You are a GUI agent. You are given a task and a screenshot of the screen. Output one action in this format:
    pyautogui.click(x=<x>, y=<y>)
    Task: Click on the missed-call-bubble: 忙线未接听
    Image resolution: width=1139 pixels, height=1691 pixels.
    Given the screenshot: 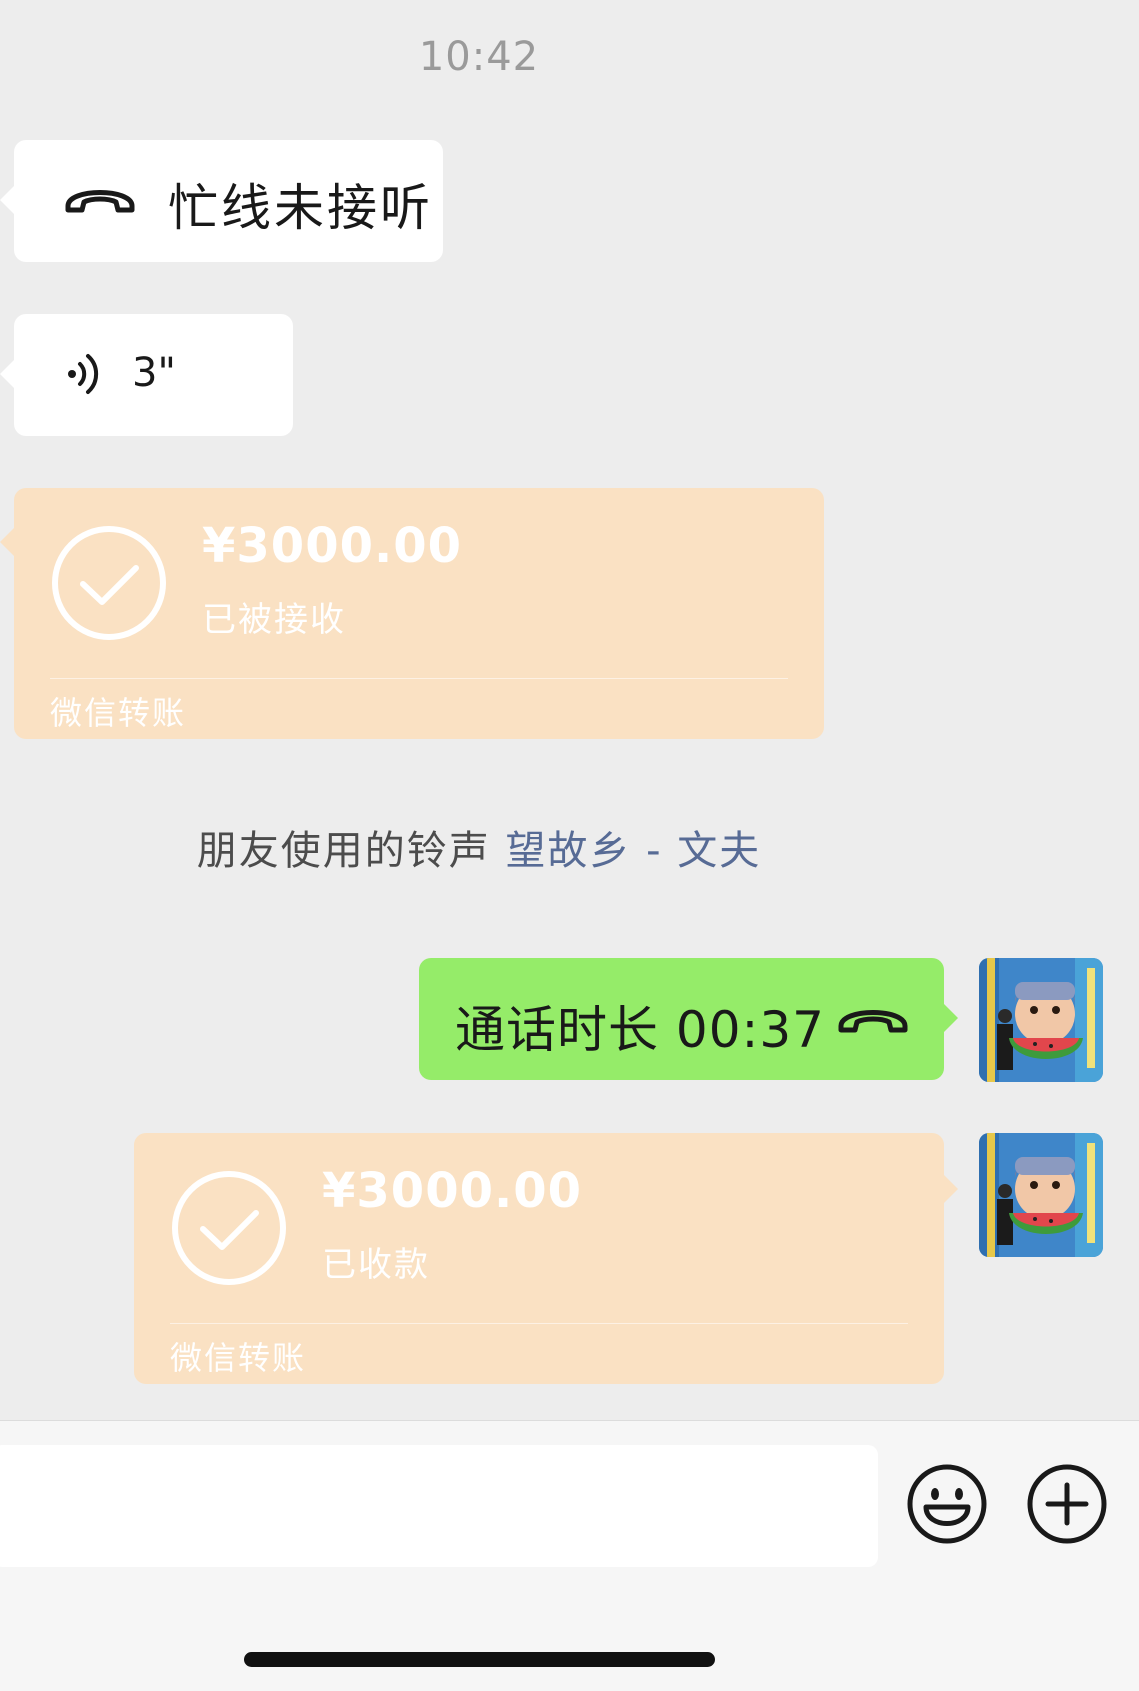 What is the action you would take?
    pyautogui.click(x=221, y=201)
    